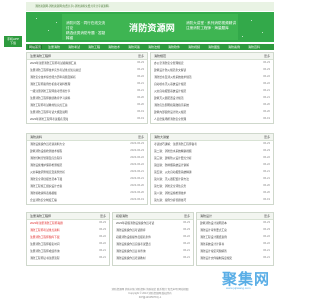  What do you see at coordinates (114, 47) in the screenshot?
I see `nav-item: 消防技术` at bounding box center [114, 47].